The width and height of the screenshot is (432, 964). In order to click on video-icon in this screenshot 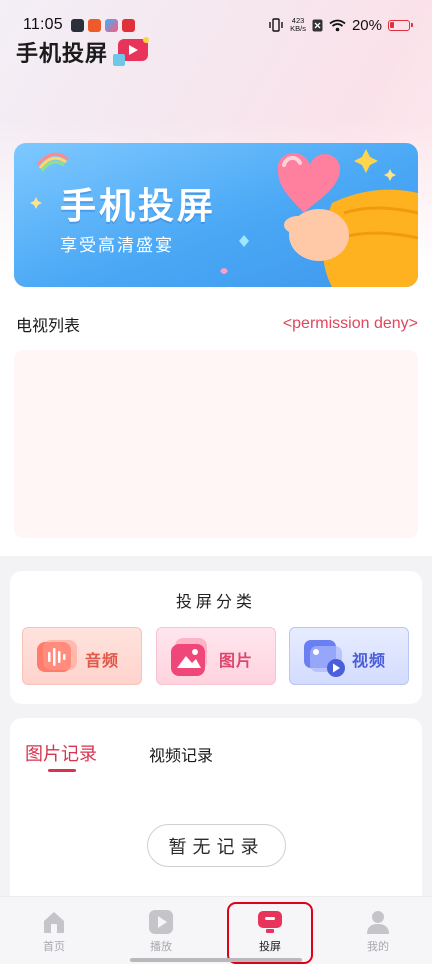, I will do `click(324, 658)`.